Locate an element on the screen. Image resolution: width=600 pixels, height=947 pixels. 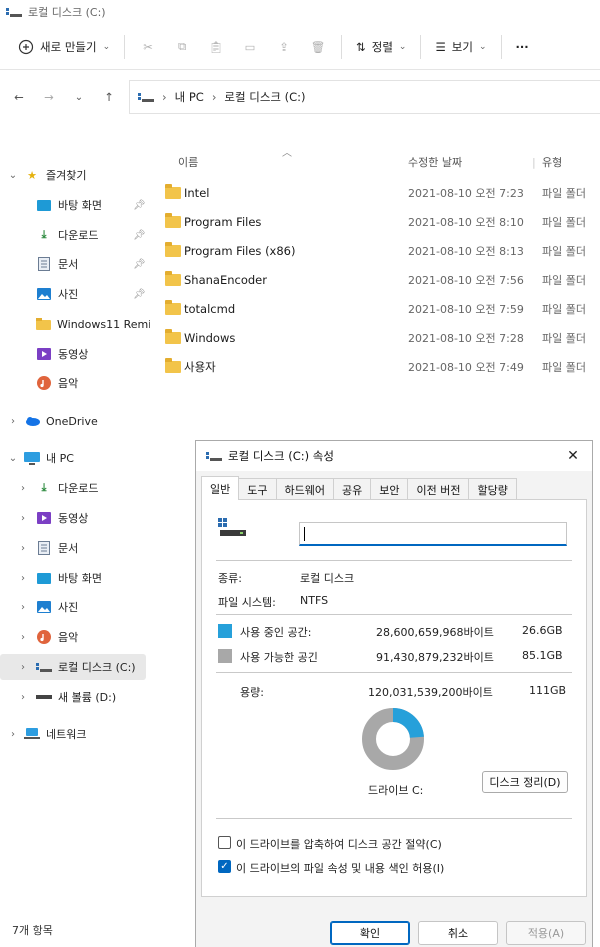
free-space-swatch is located at coordinates (225, 656).